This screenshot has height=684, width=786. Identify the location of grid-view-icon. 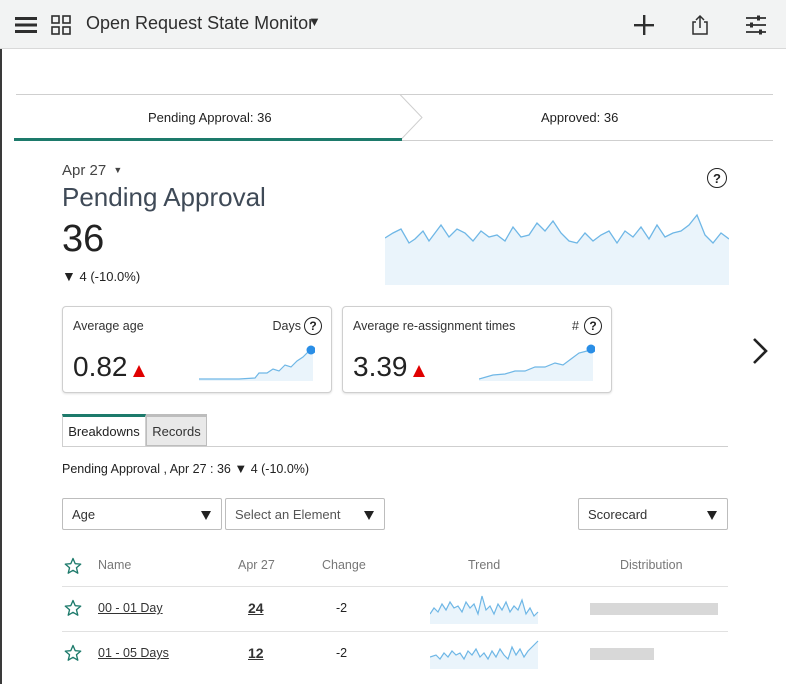
(61, 24).